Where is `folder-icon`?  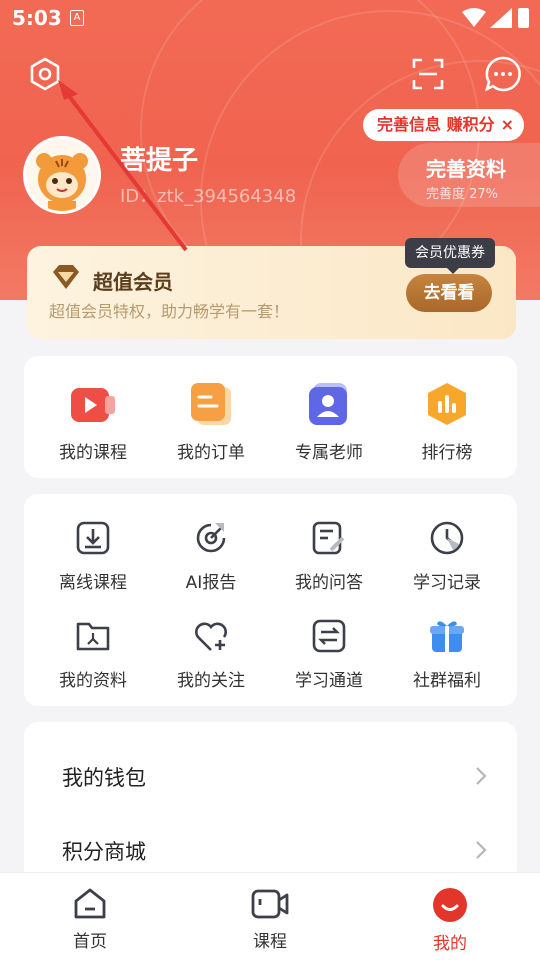
folder-icon is located at coordinates (93, 636).